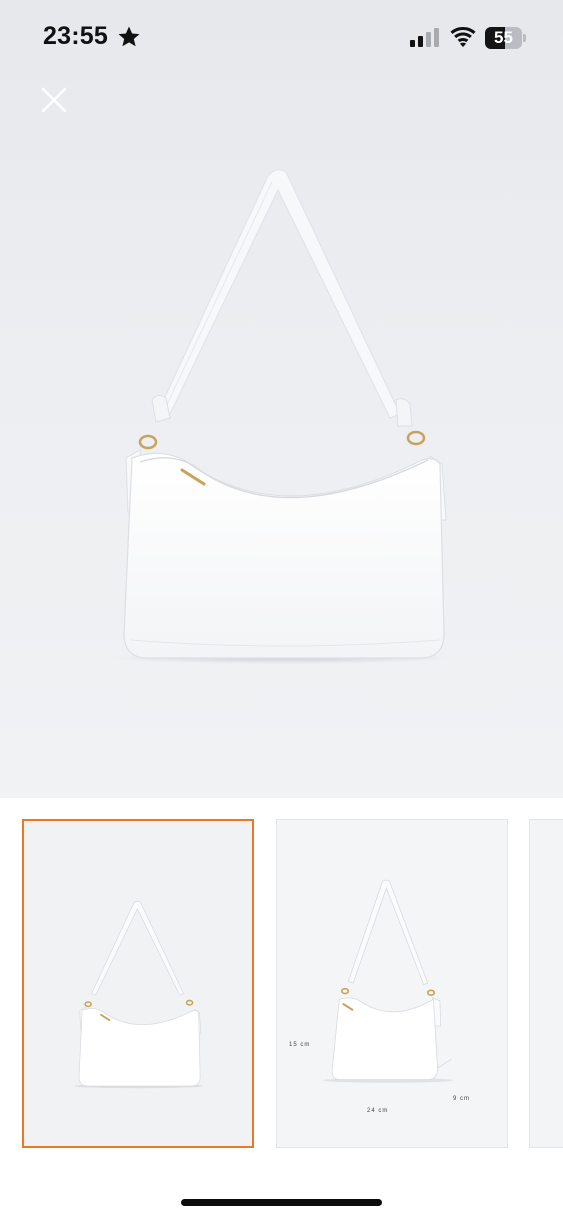  I want to click on star-icon, so click(129, 36).